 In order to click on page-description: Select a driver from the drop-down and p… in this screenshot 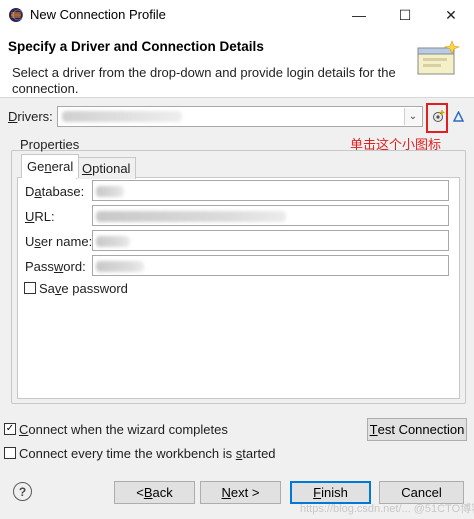, I will do `click(204, 80)`.